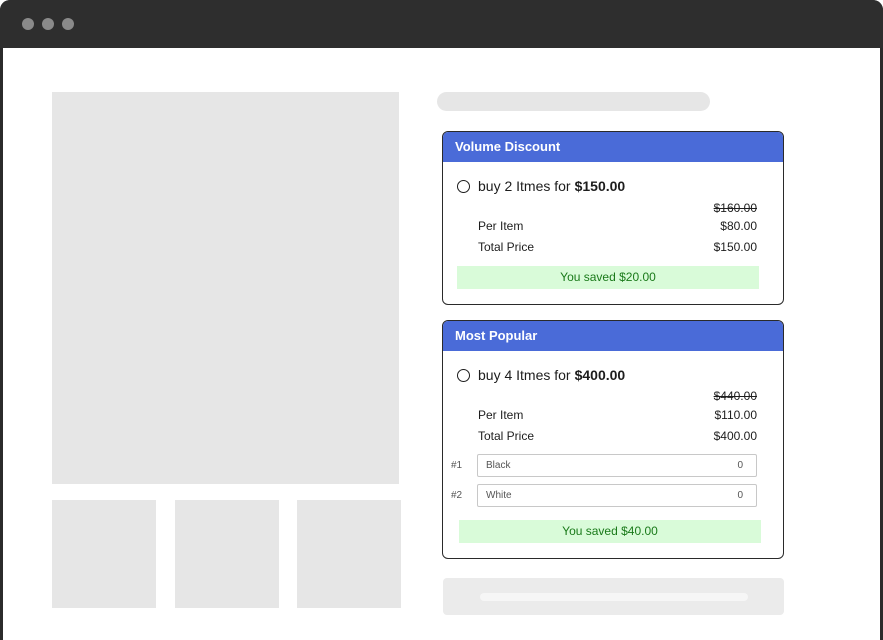 This screenshot has height=640, width=883. What do you see at coordinates (617, 247) in the screenshot?
I see `total-price-row: Total Price $150.00` at bounding box center [617, 247].